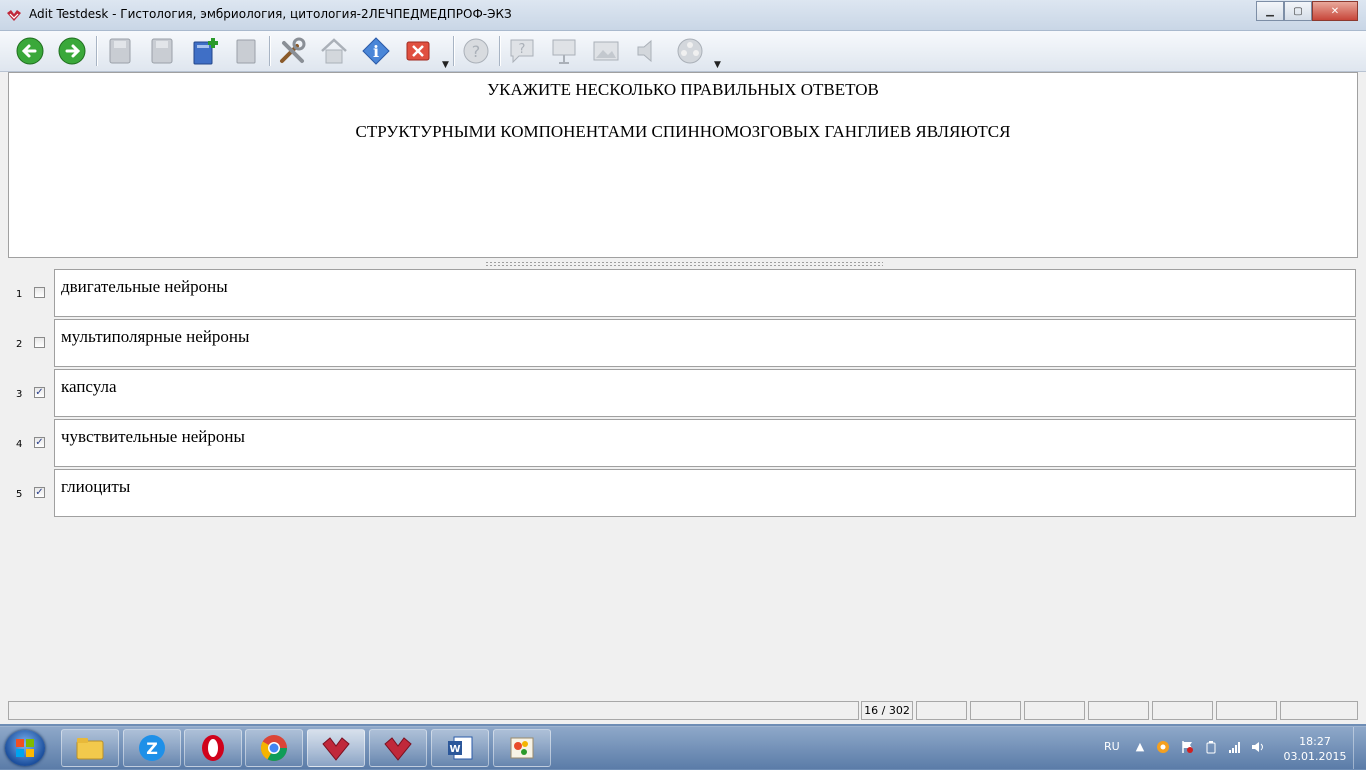 Image resolution: width=1366 pixels, height=770 pixels. I want to click on minimize-button: ▁, so click(1270, 11).